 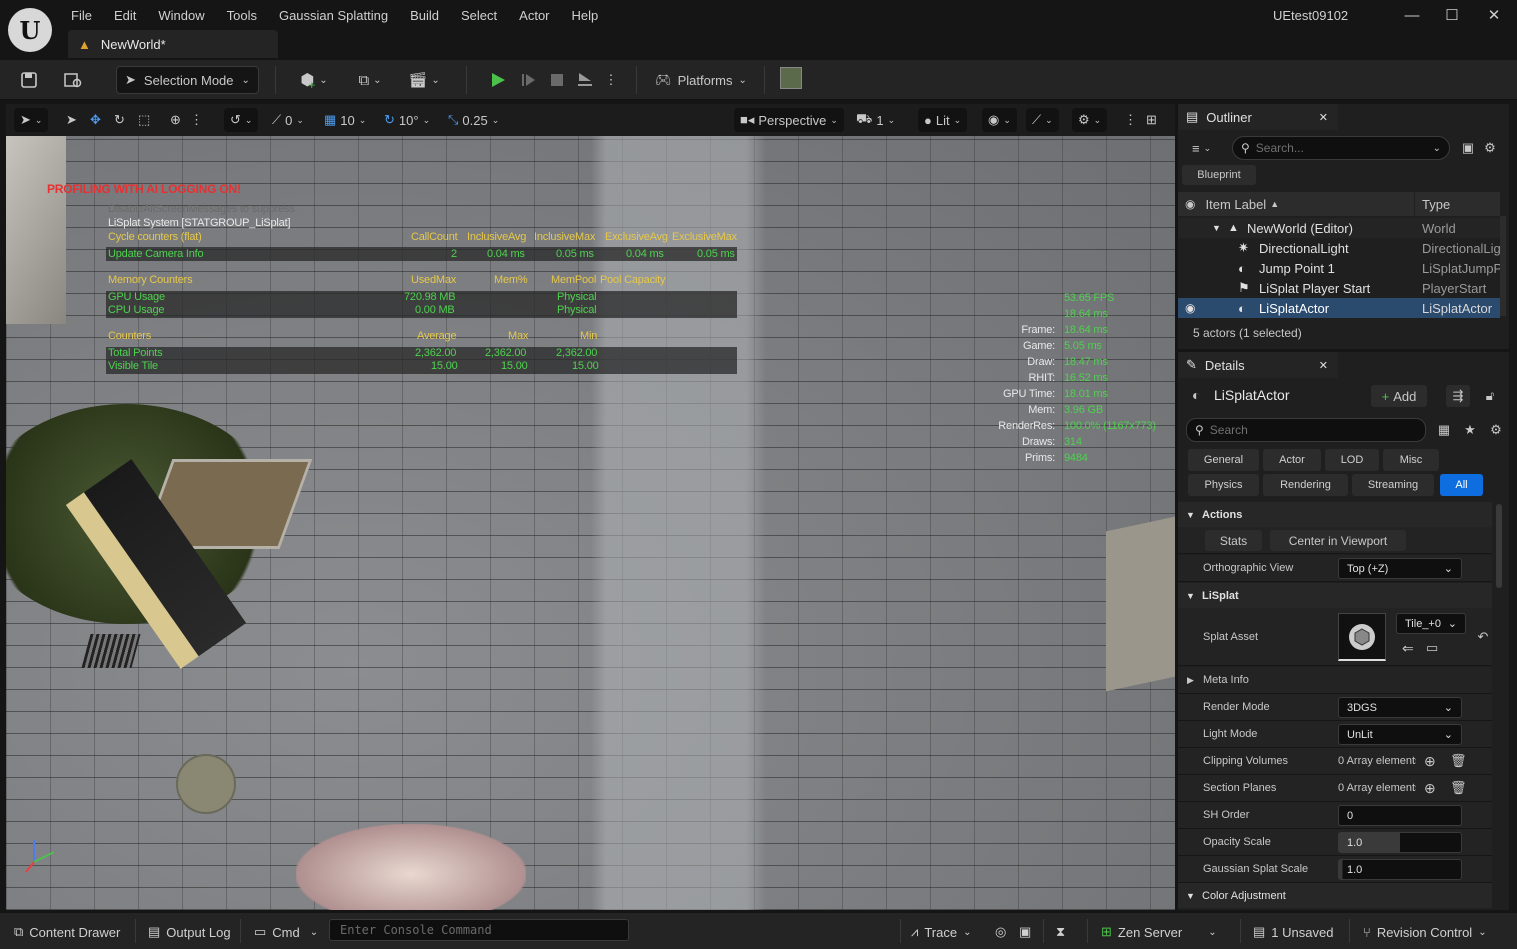 What do you see at coordinates (1503, 266) in the screenshot?
I see `outliner-scrollbar` at bounding box center [1503, 266].